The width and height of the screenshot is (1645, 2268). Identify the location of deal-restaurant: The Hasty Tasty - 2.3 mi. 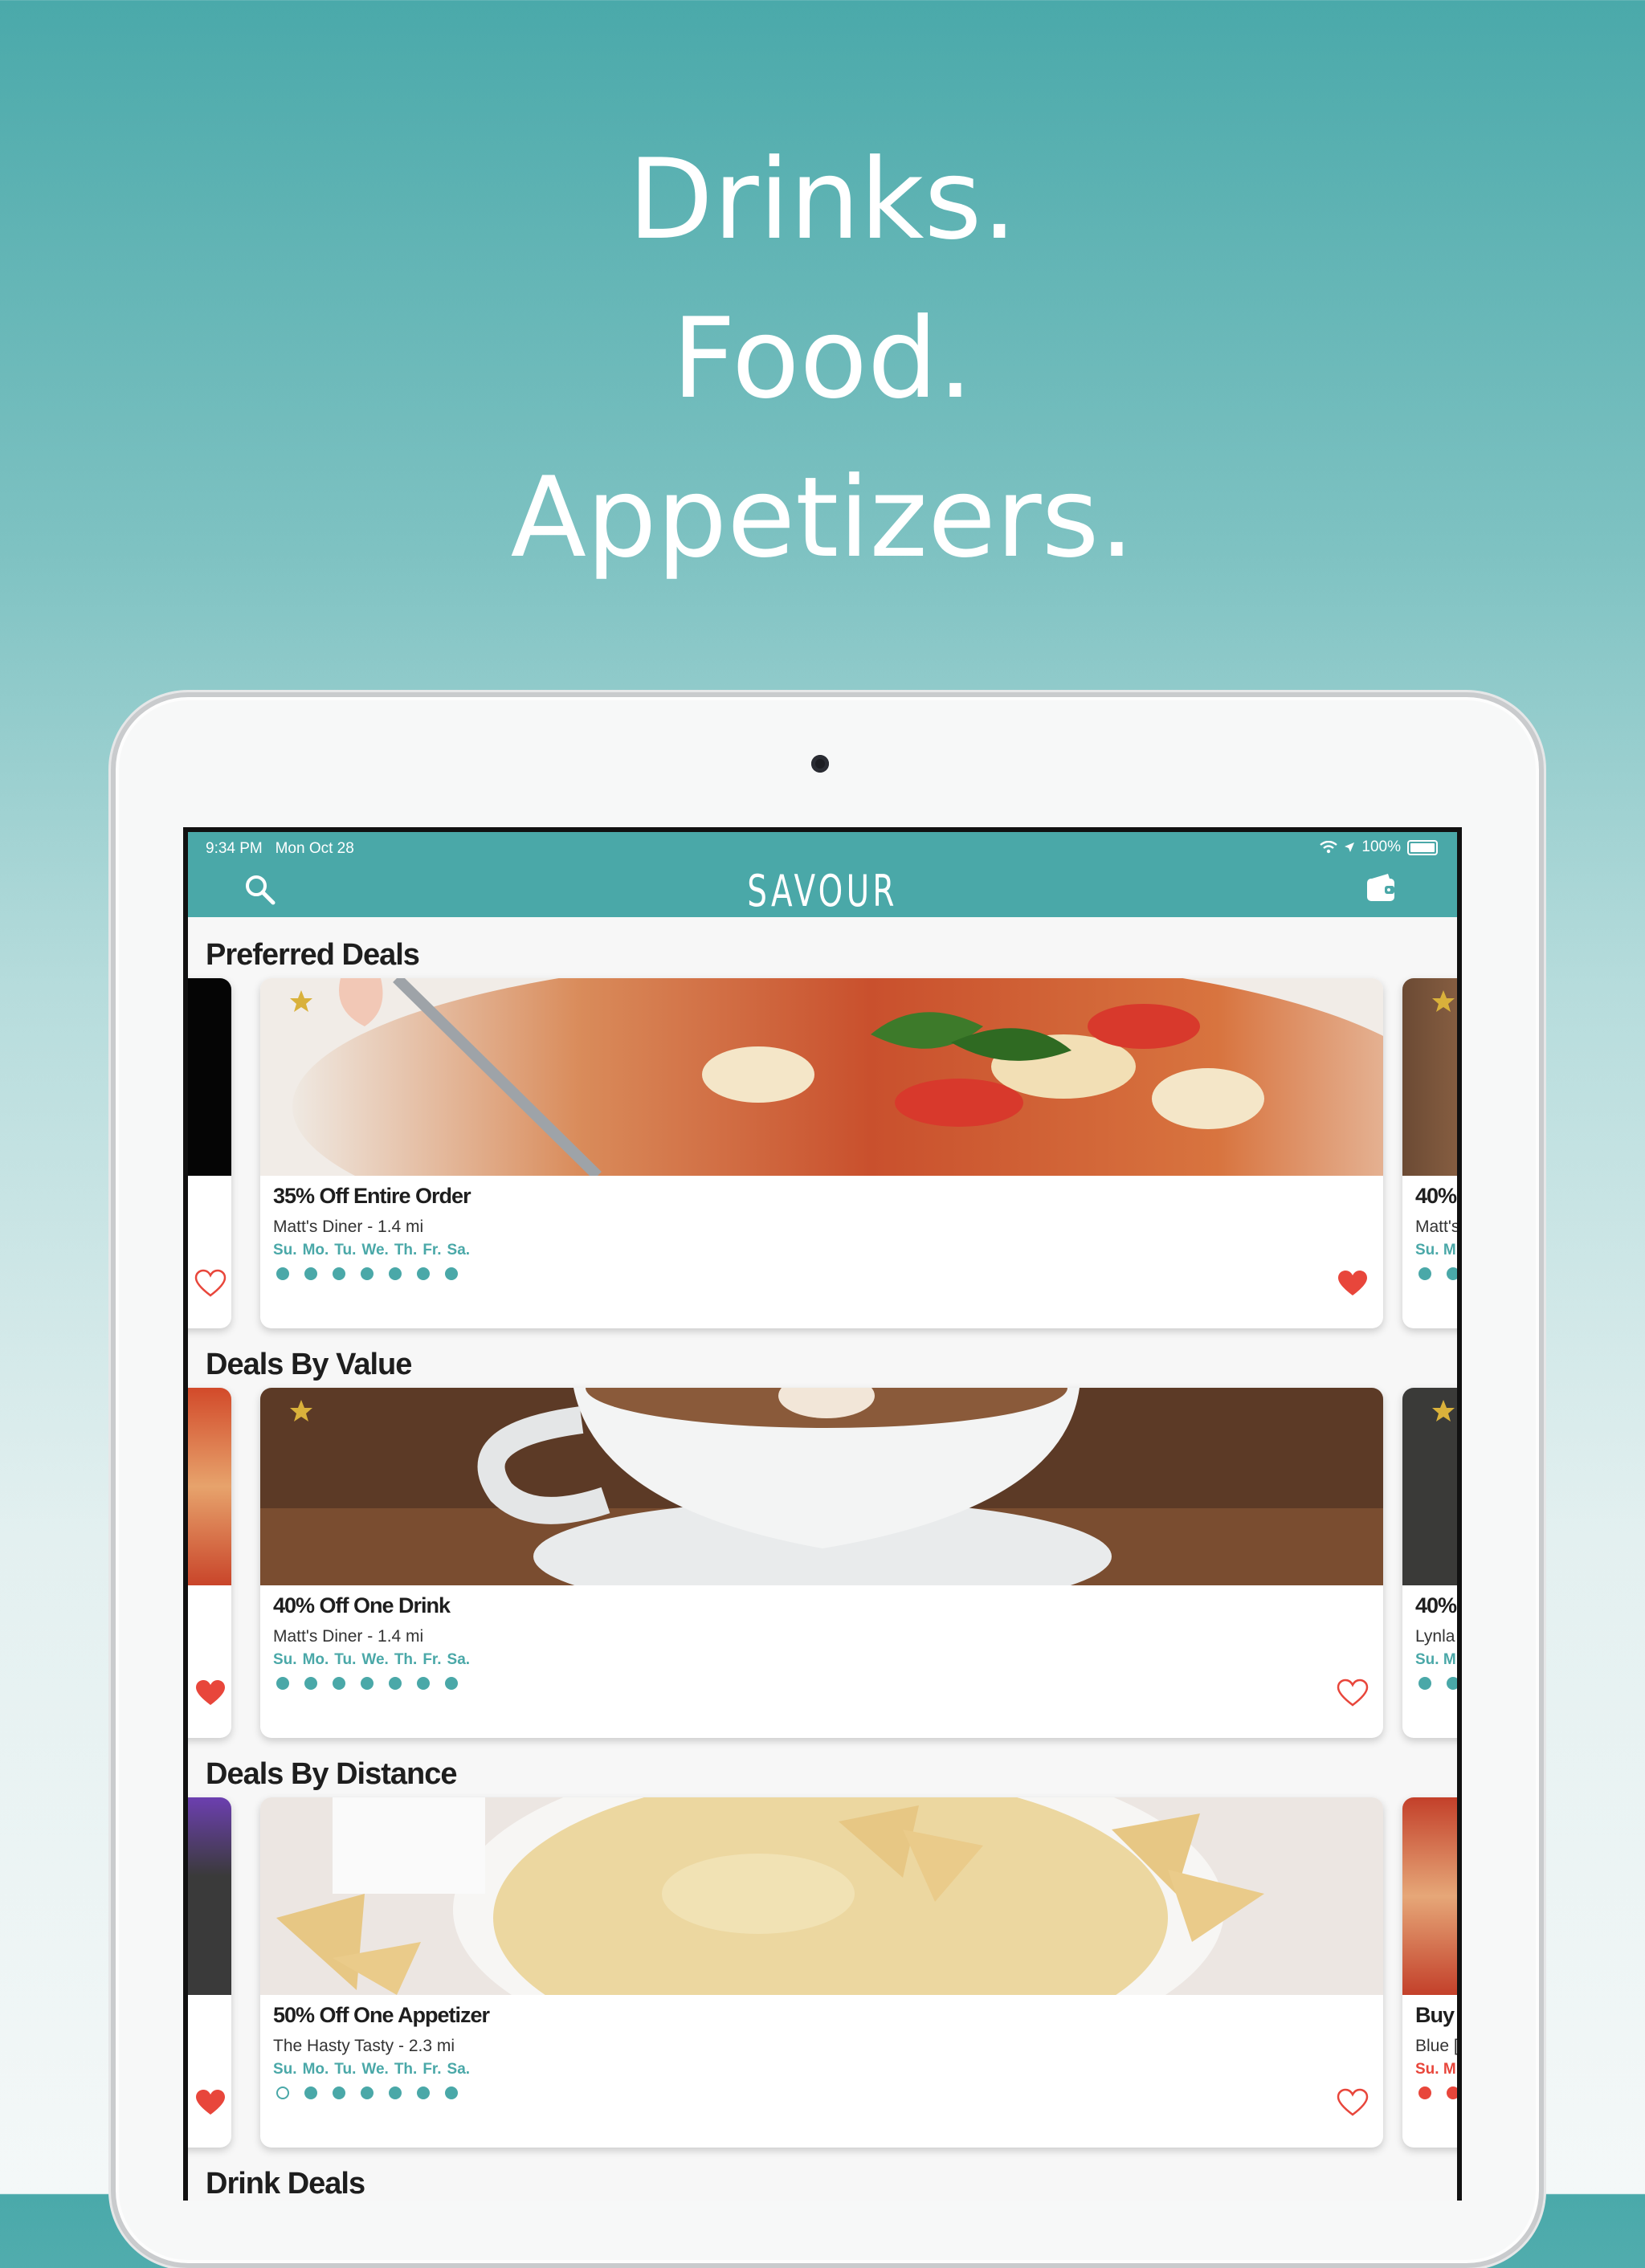
(364, 2046).